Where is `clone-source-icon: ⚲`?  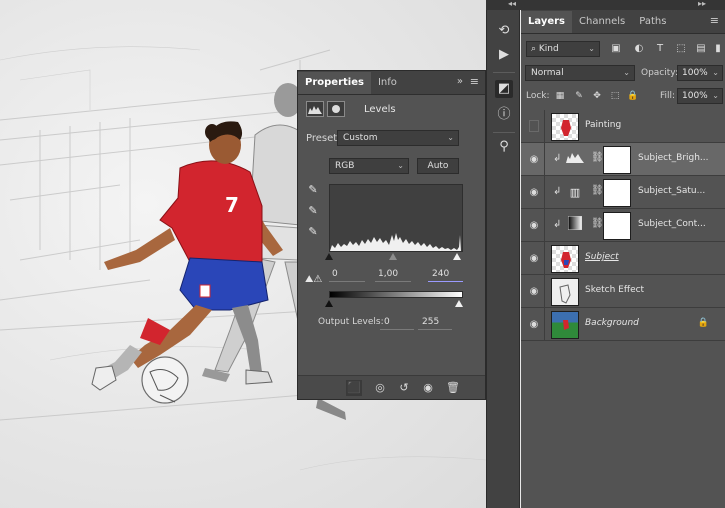 clone-source-icon: ⚲ is located at coordinates (504, 147).